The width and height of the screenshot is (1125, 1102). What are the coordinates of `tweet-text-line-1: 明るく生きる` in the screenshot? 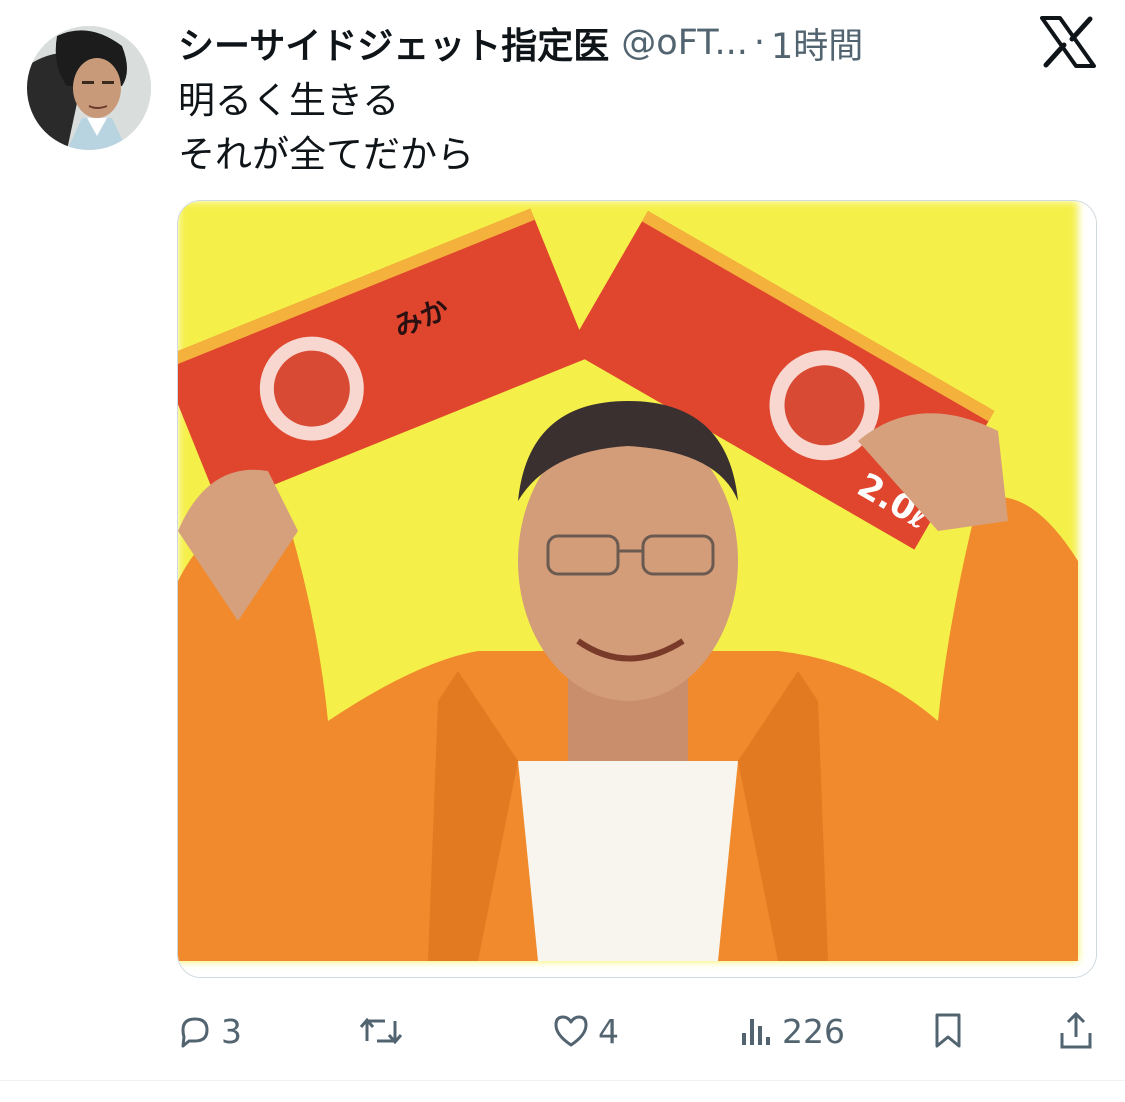 It's located at (289, 100).